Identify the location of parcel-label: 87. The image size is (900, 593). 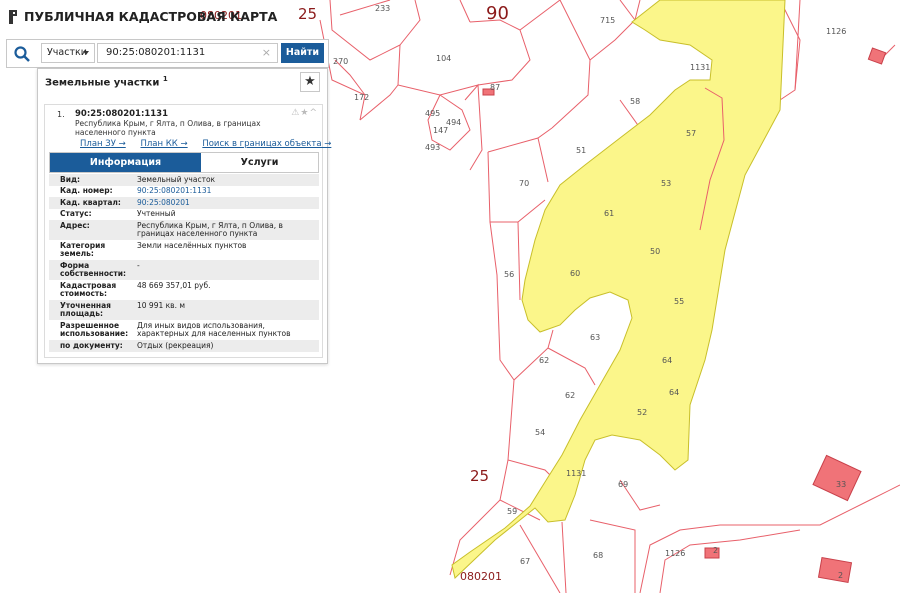
(495, 87).